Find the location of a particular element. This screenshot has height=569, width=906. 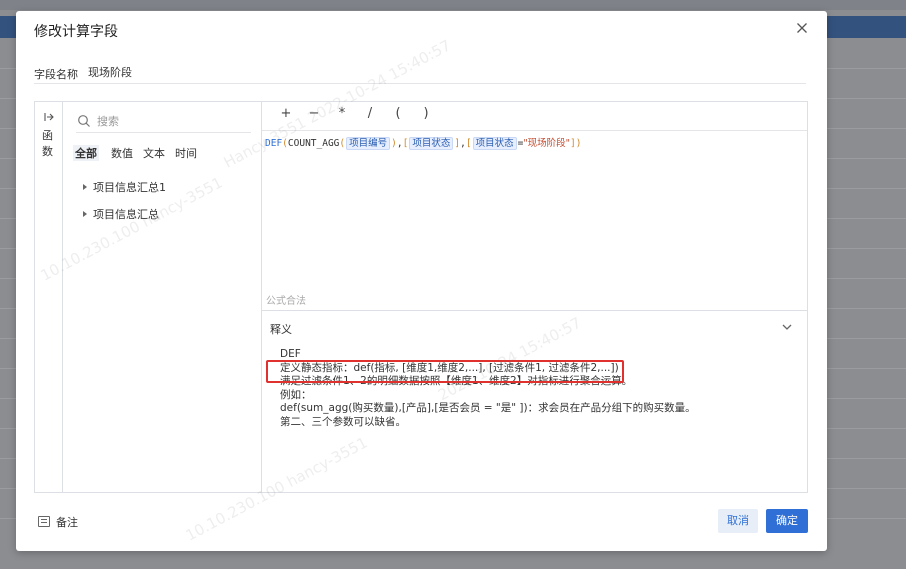

formula-field-tag: 项目编号 is located at coordinates (368, 143).